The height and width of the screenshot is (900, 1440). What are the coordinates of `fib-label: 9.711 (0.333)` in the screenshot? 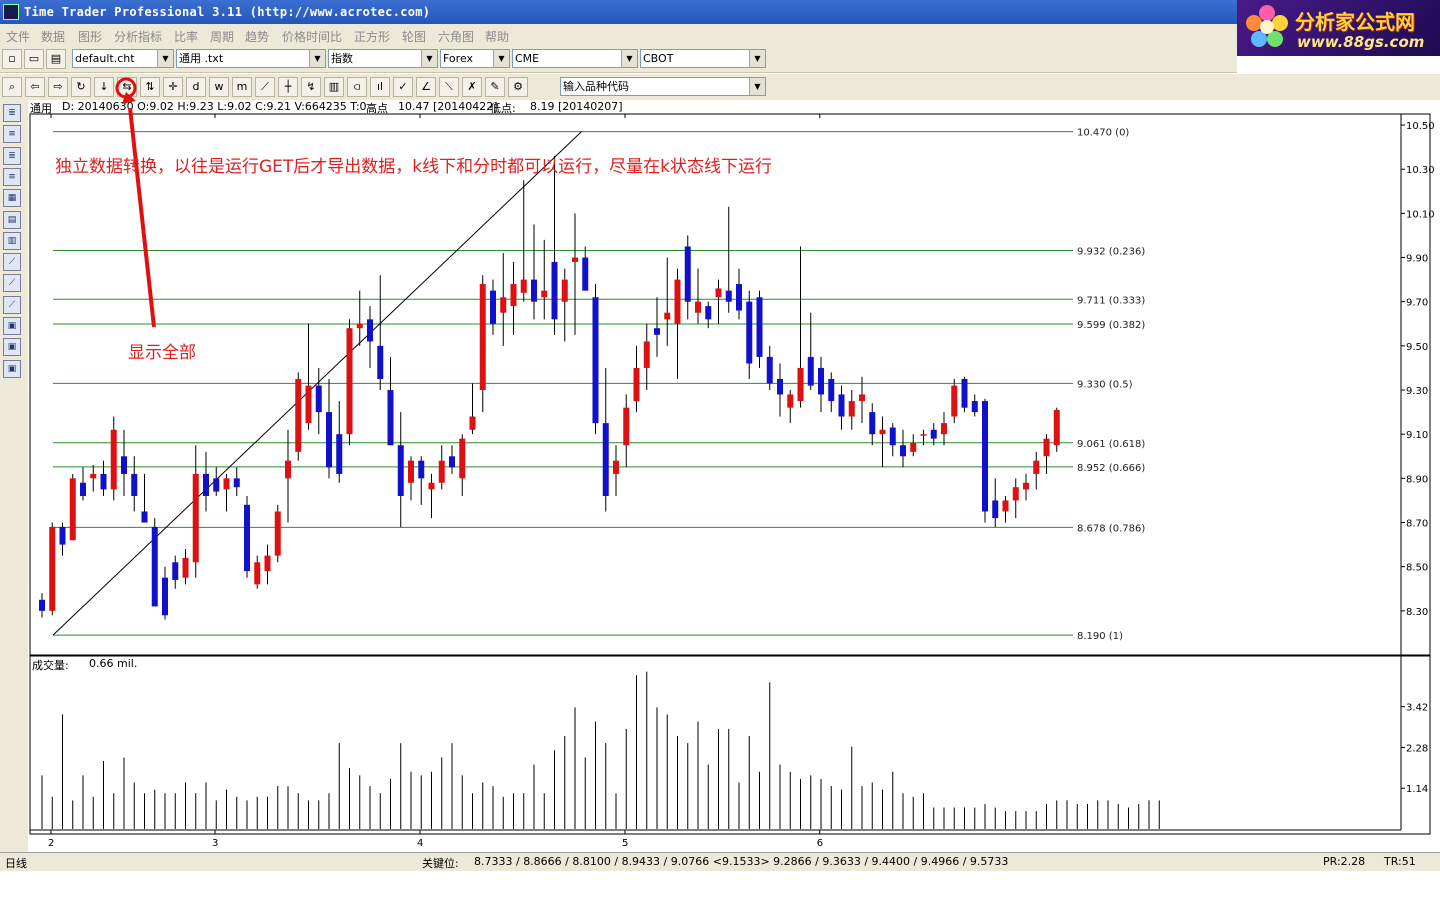 It's located at (1111, 300).